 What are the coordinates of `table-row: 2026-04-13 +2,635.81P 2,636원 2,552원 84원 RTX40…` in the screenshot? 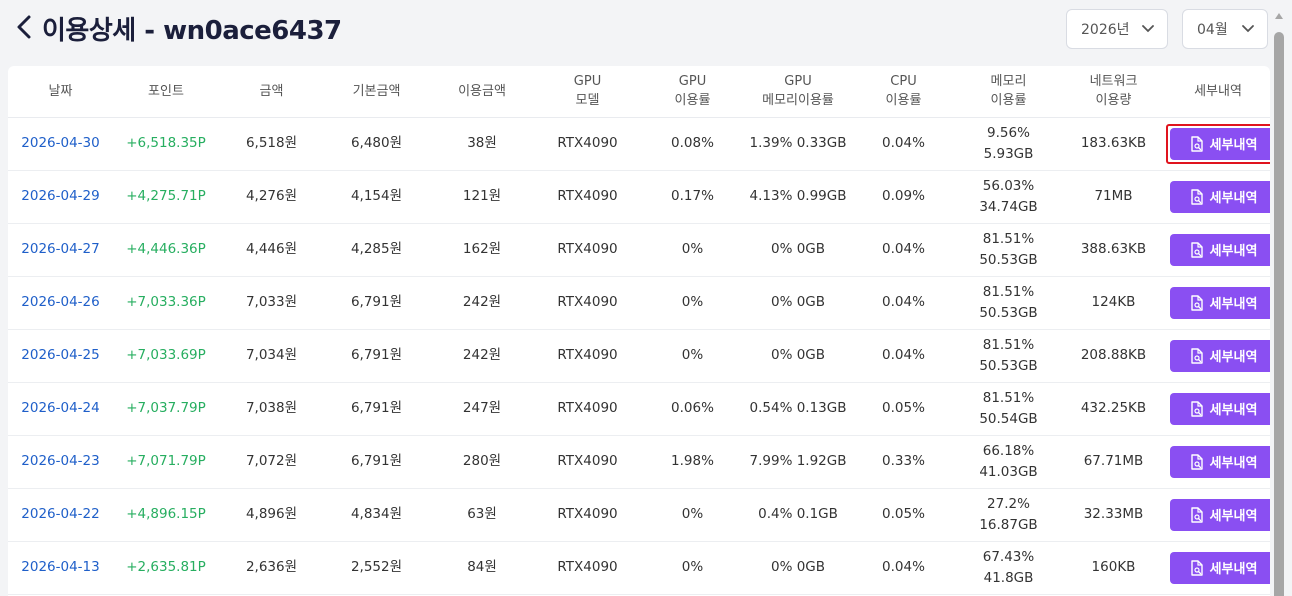 It's located at (639, 568).